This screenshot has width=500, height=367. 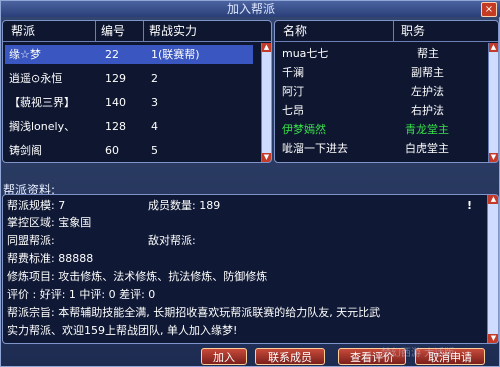 What do you see at coordinates (413, 31) in the screenshot?
I see `col-member-role: 职务` at bounding box center [413, 31].